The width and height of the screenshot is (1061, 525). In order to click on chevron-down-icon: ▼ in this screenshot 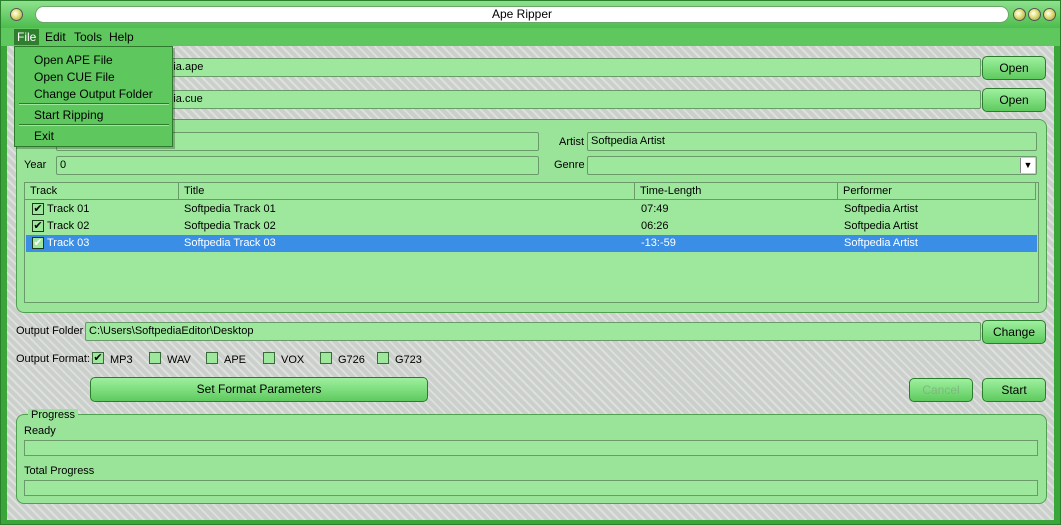, I will do `click(1027, 165)`.